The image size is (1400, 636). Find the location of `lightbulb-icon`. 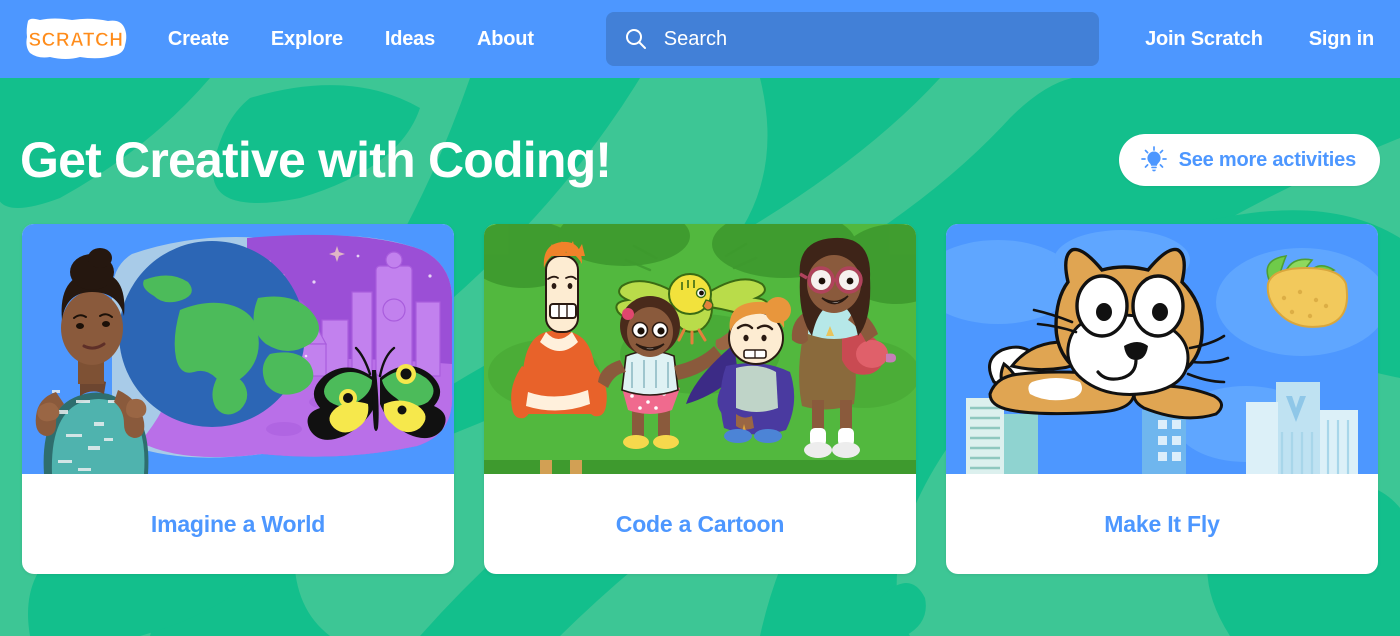

lightbulb-icon is located at coordinates (1153, 159).